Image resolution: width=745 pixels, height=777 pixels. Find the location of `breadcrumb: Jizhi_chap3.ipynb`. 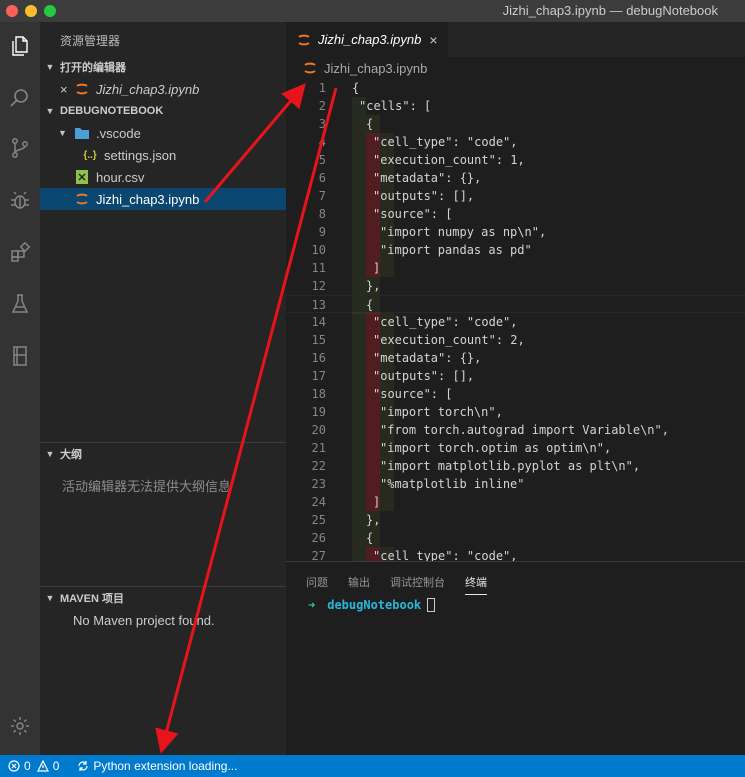

breadcrumb: Jizhi_chap3.ipynb is located at coordinates (515, 68).